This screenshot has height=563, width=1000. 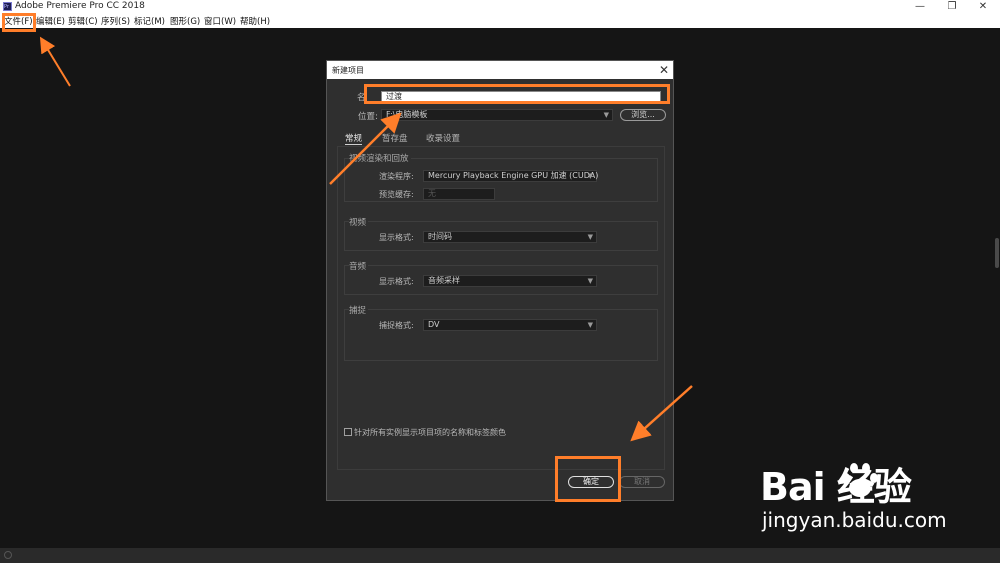 What do you see at coordinates (920, 7) in the screenshot?
I see `minimize-button: —` at bounding box center [920, 7].